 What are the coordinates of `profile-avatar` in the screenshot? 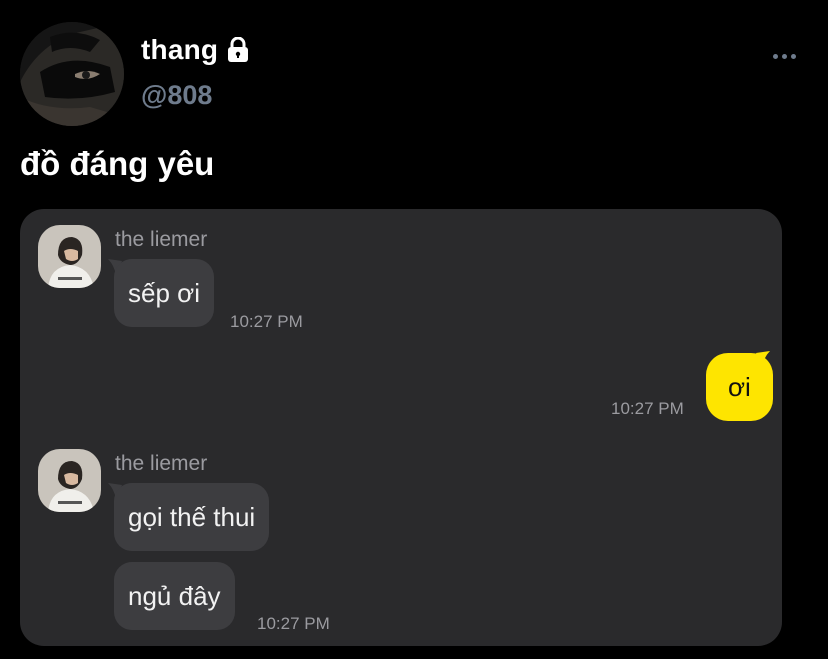 It's located at (72, 74).